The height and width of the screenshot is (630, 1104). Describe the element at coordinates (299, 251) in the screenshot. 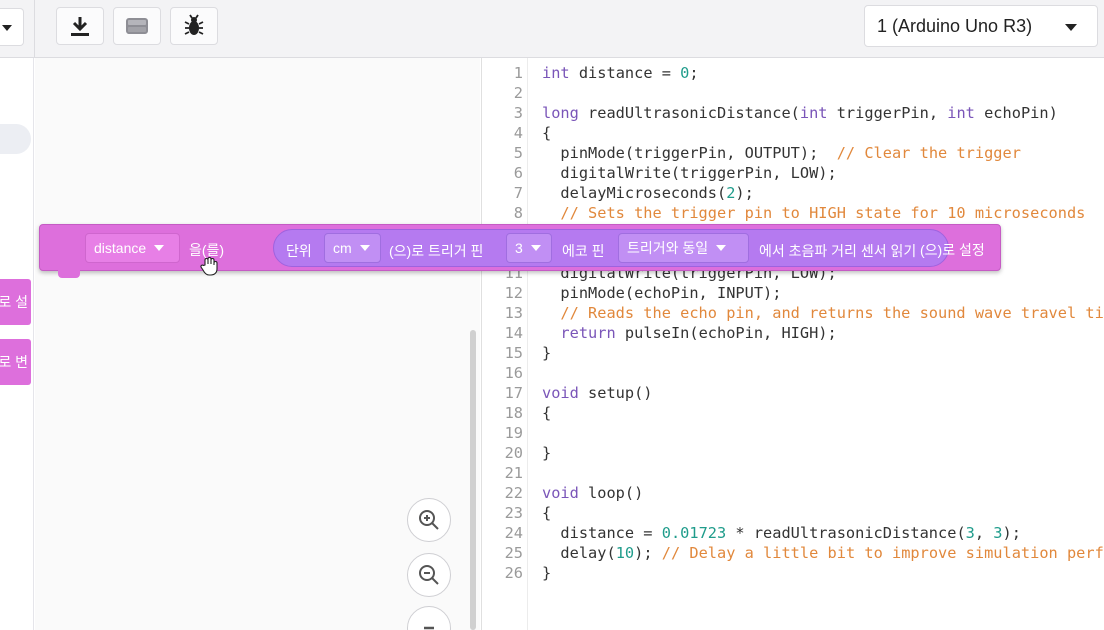

I see `unit-label: 단위` at that location.